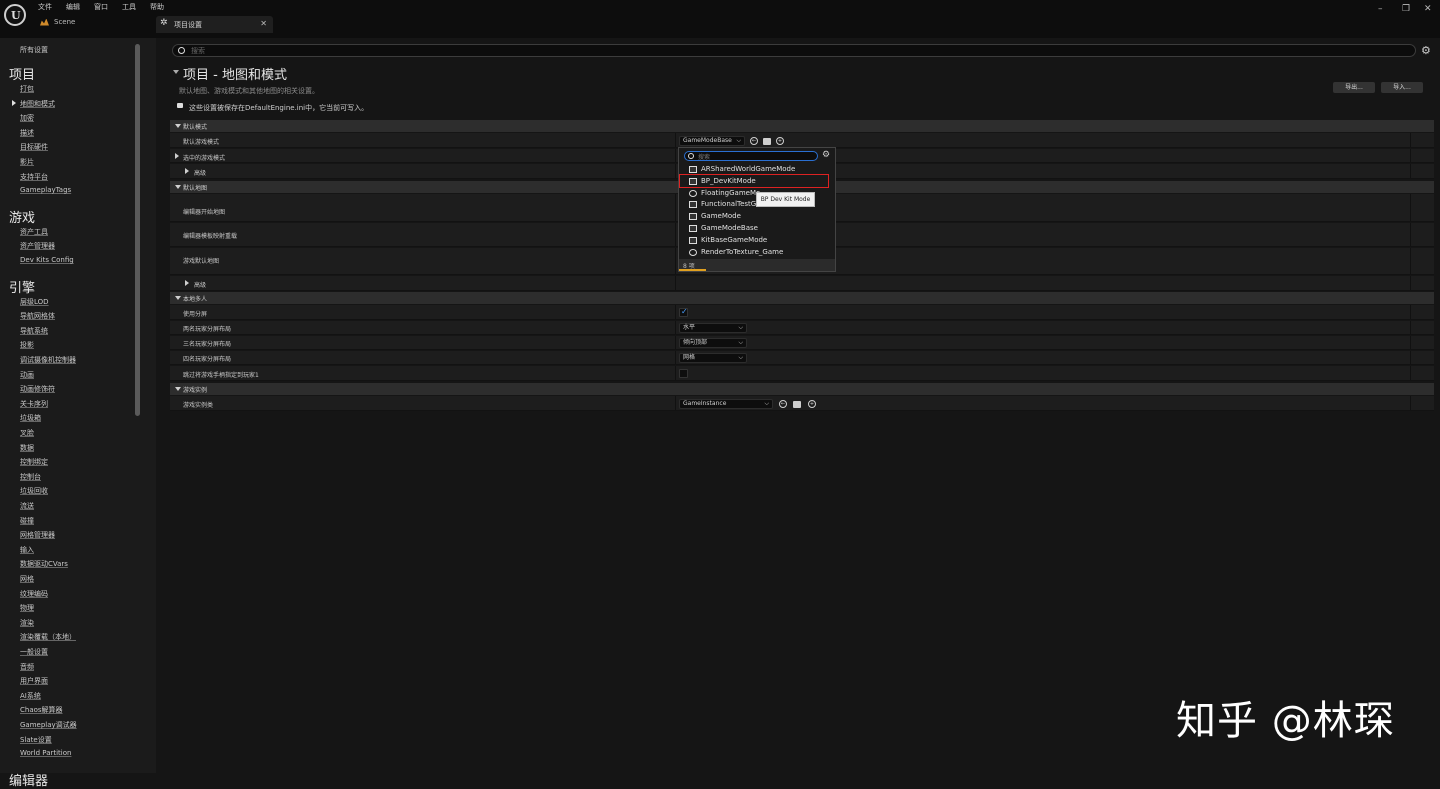  Describe the element at coordinates (187, 171) in the screenshot. I see `expand-right-icon` at that location.